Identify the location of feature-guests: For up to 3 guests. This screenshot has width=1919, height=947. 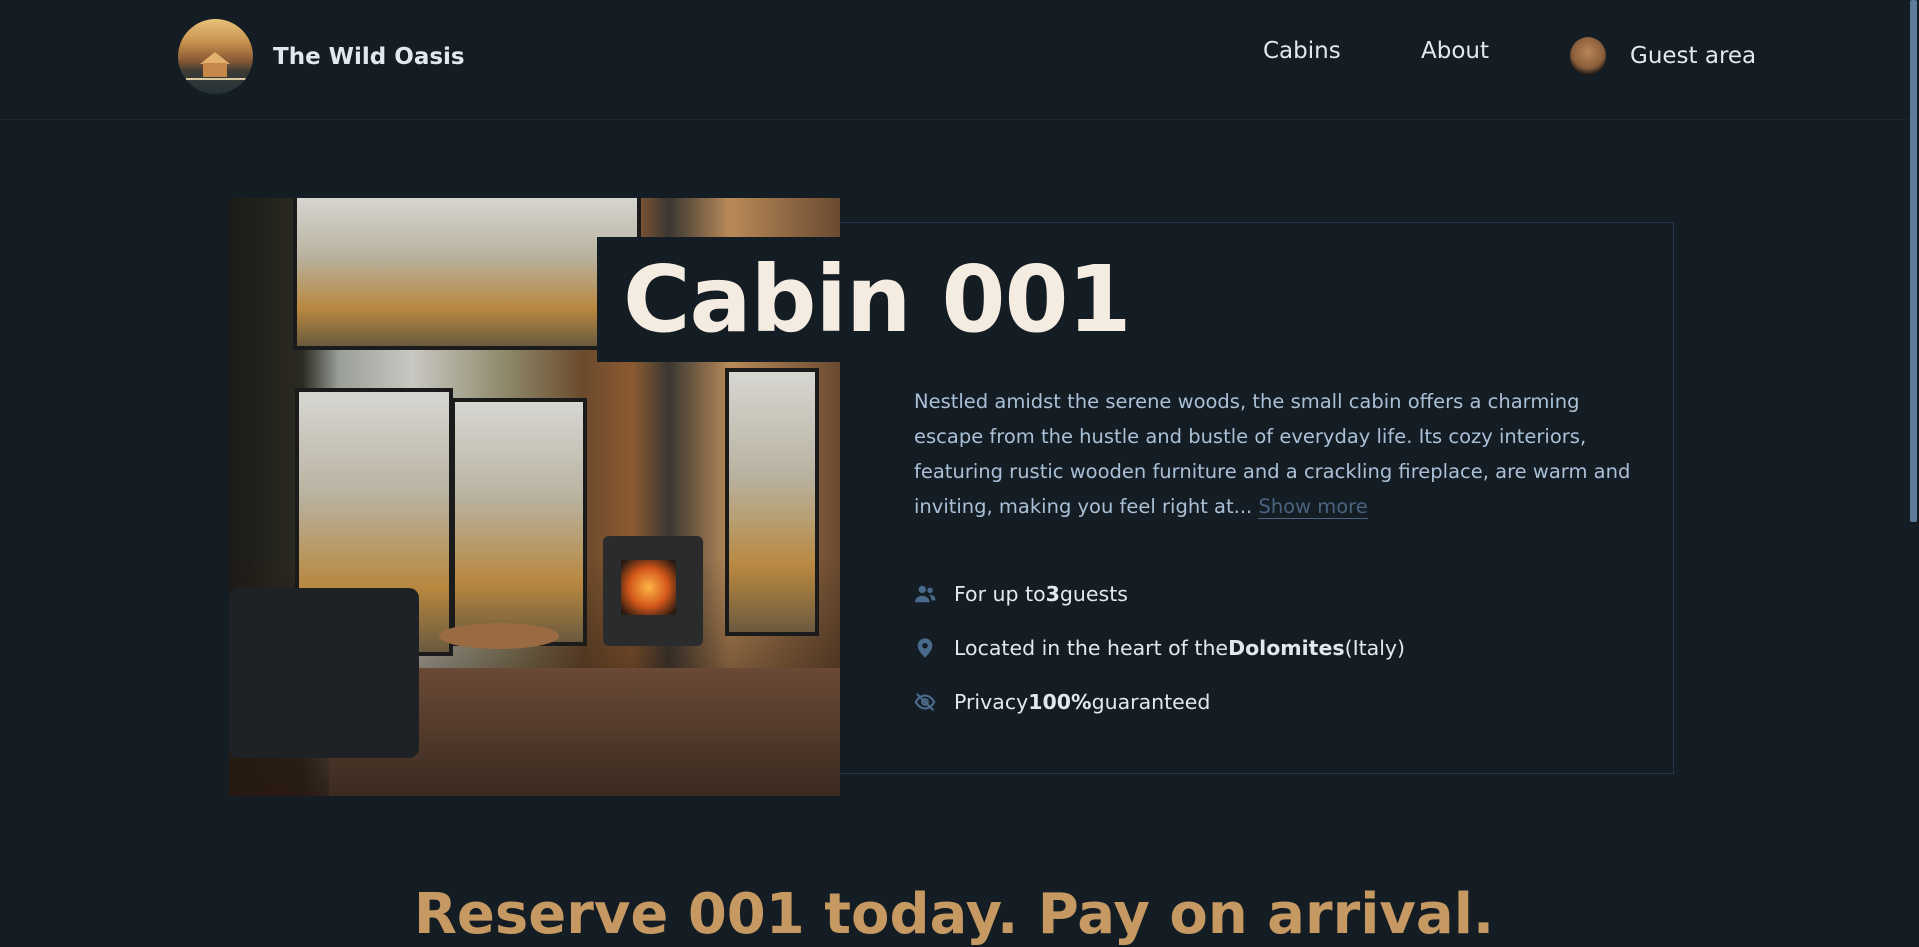
(1159, 594).